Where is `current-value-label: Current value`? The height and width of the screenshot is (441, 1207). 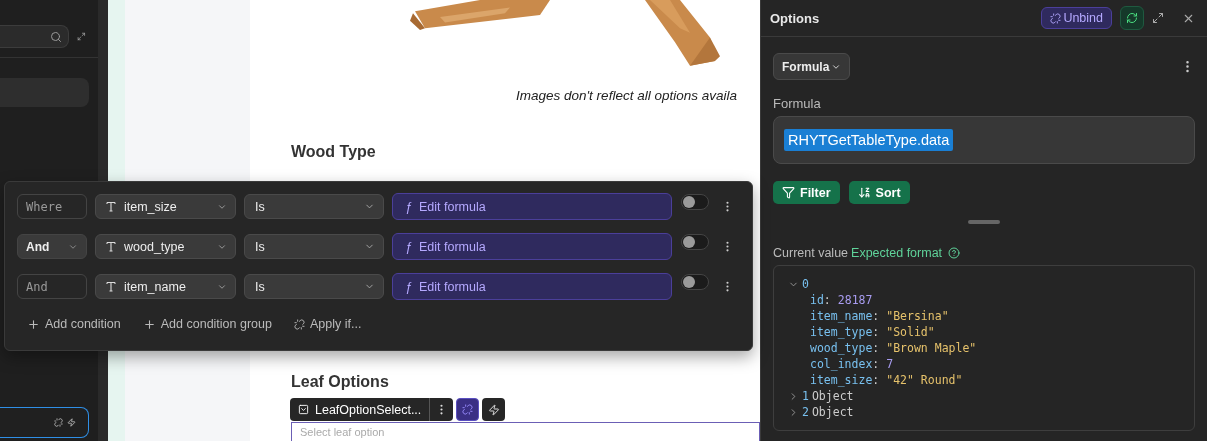
current-value-label: Current value is located at coordinates (811, 253).